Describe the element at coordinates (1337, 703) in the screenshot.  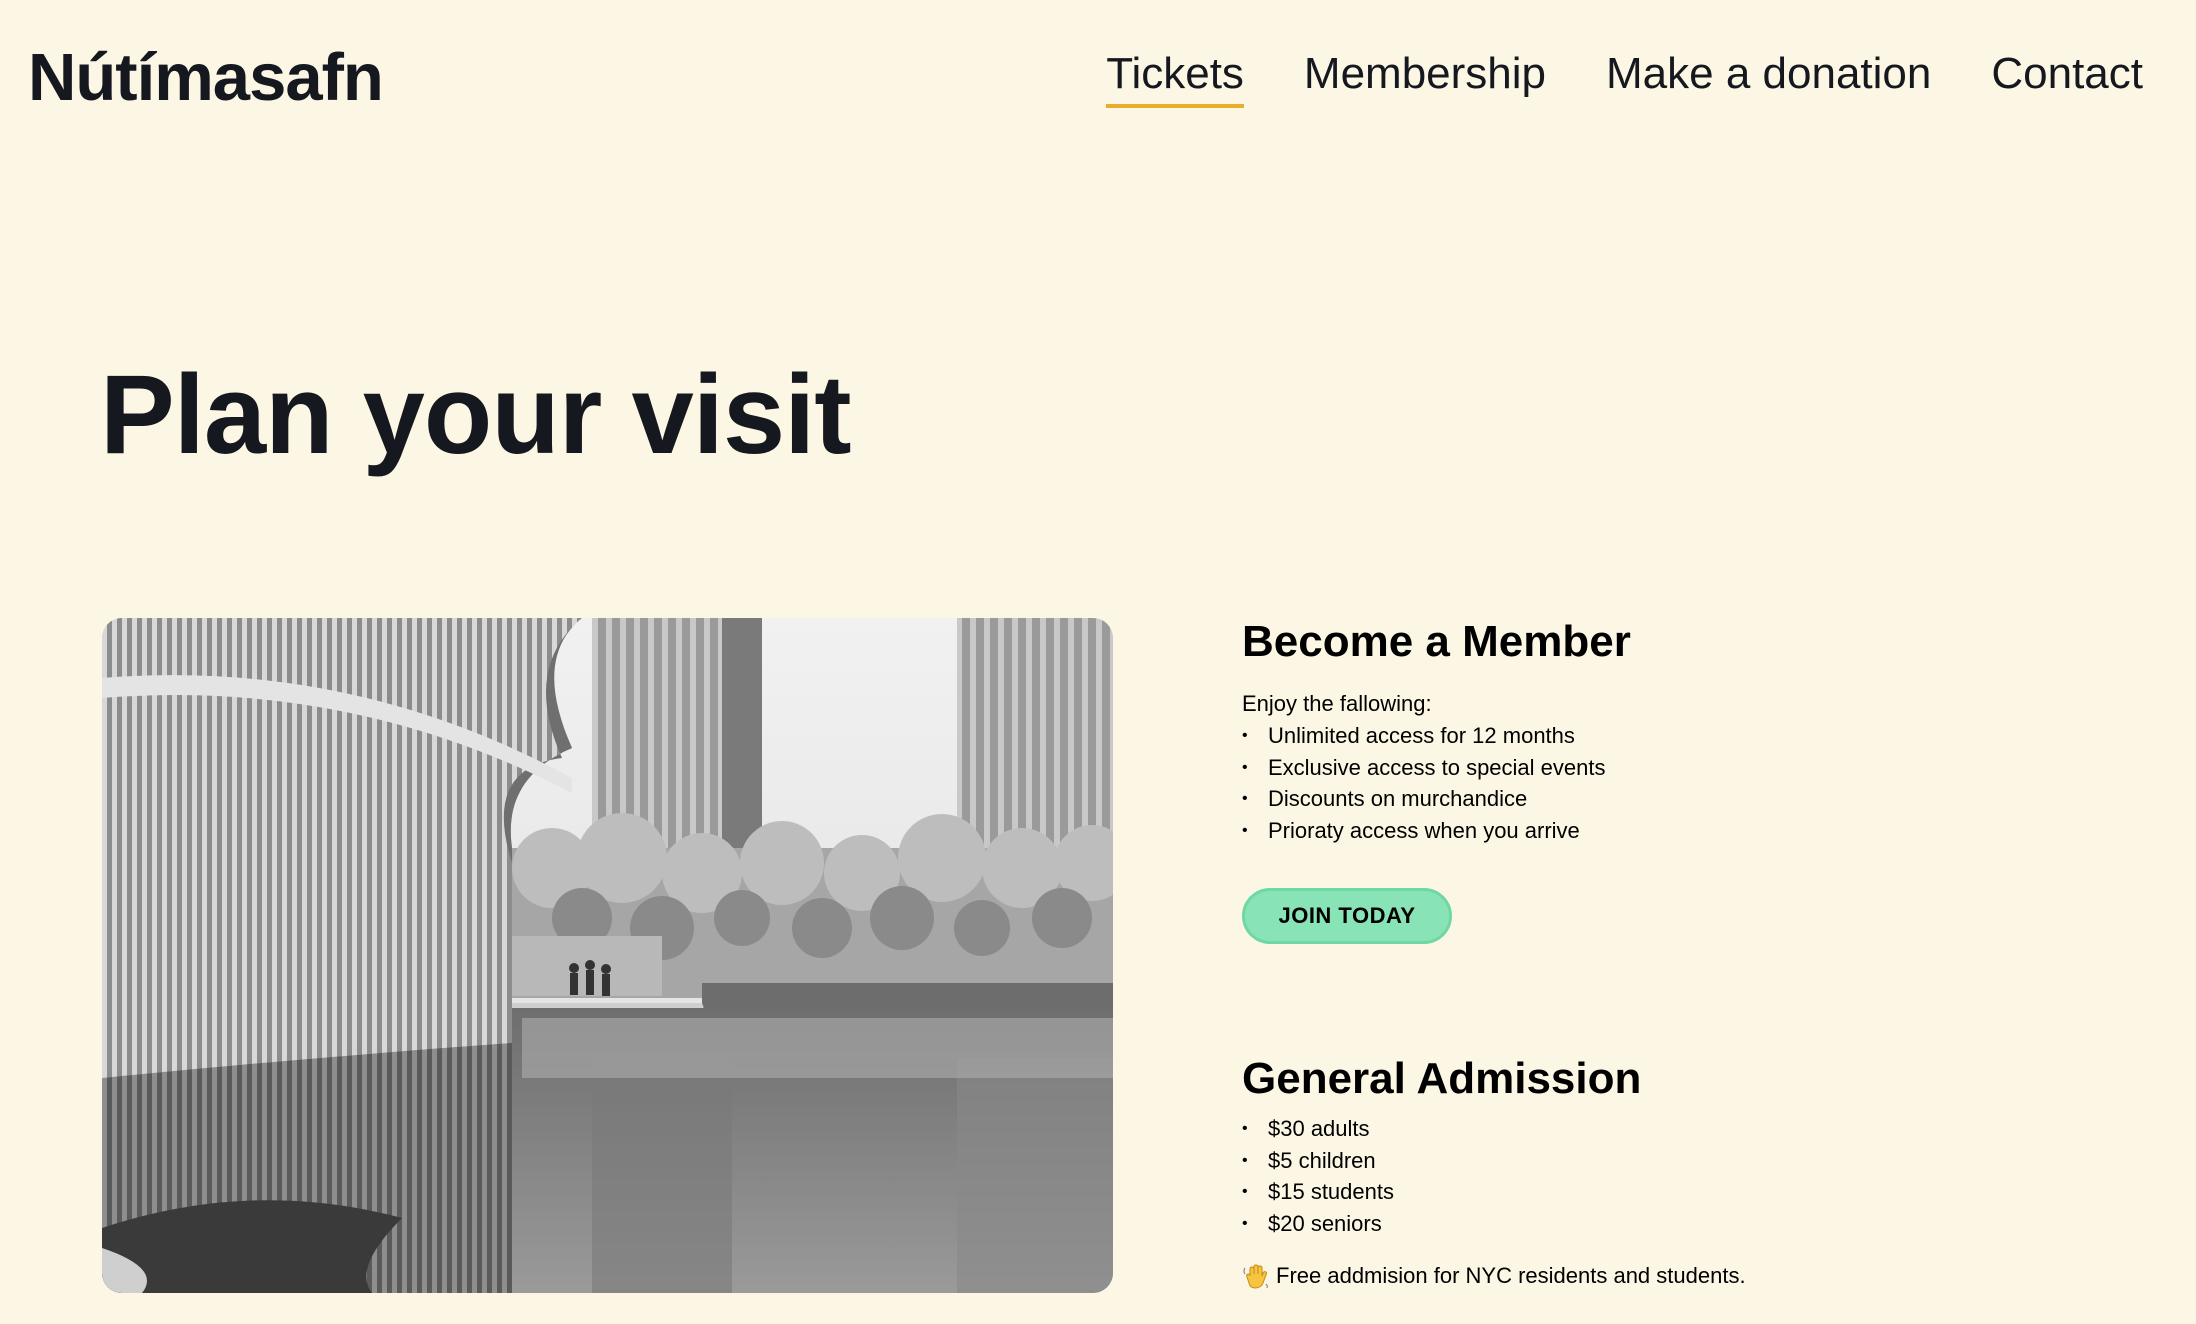
I see `membership-intro: Enjoy the fallowing:` at that location.